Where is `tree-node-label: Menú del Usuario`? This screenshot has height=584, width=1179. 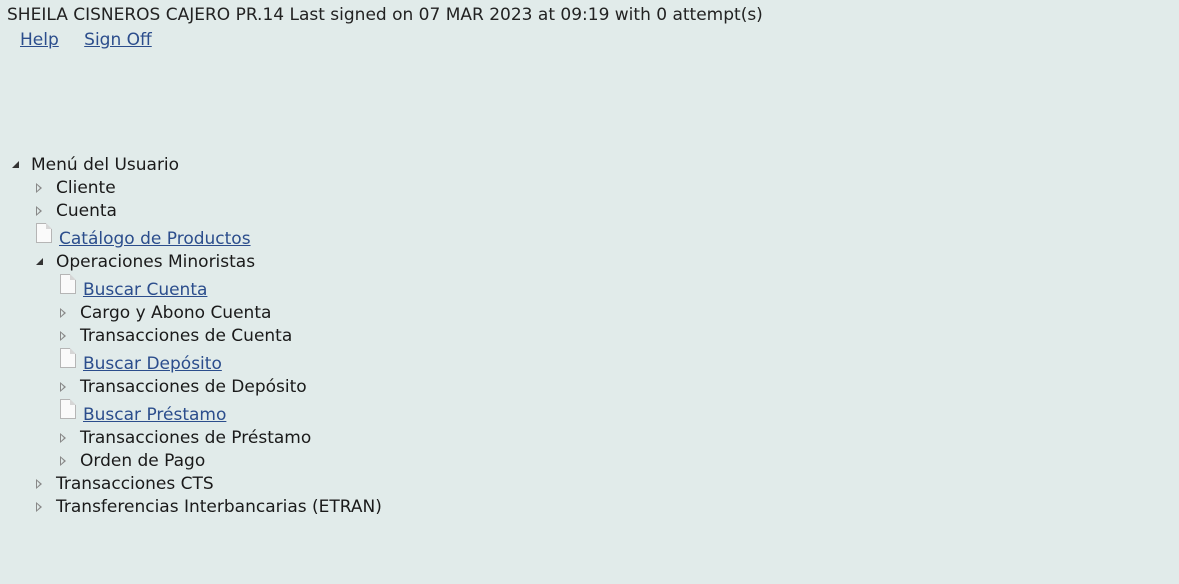
tree-node-label: Menú del Usuario is located at coordinates (105, 165).